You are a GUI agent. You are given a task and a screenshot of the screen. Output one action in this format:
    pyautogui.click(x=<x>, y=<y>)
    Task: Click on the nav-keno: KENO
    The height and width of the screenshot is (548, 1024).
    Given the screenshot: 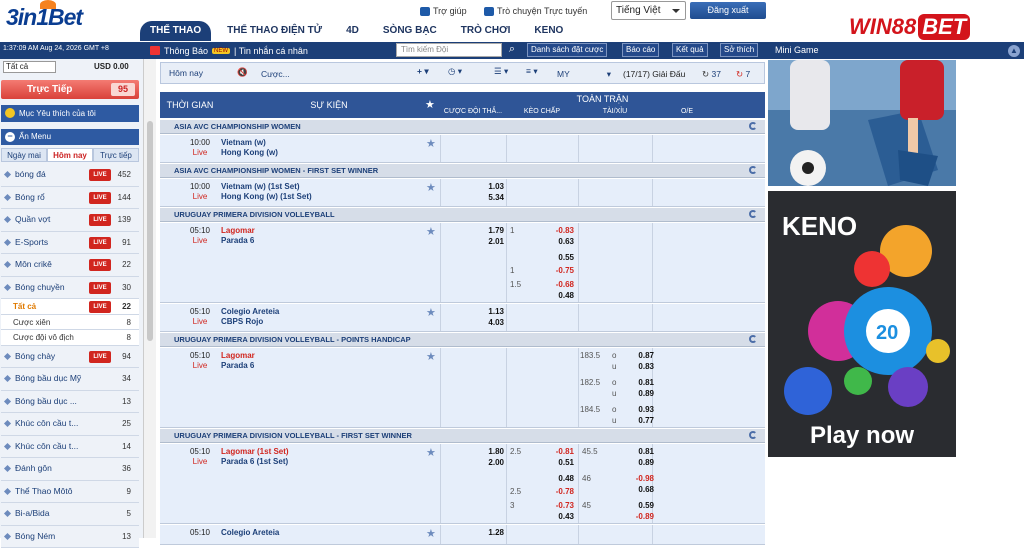 What is the action you would take?
    pyautogui.click(x=548, y=31)
    